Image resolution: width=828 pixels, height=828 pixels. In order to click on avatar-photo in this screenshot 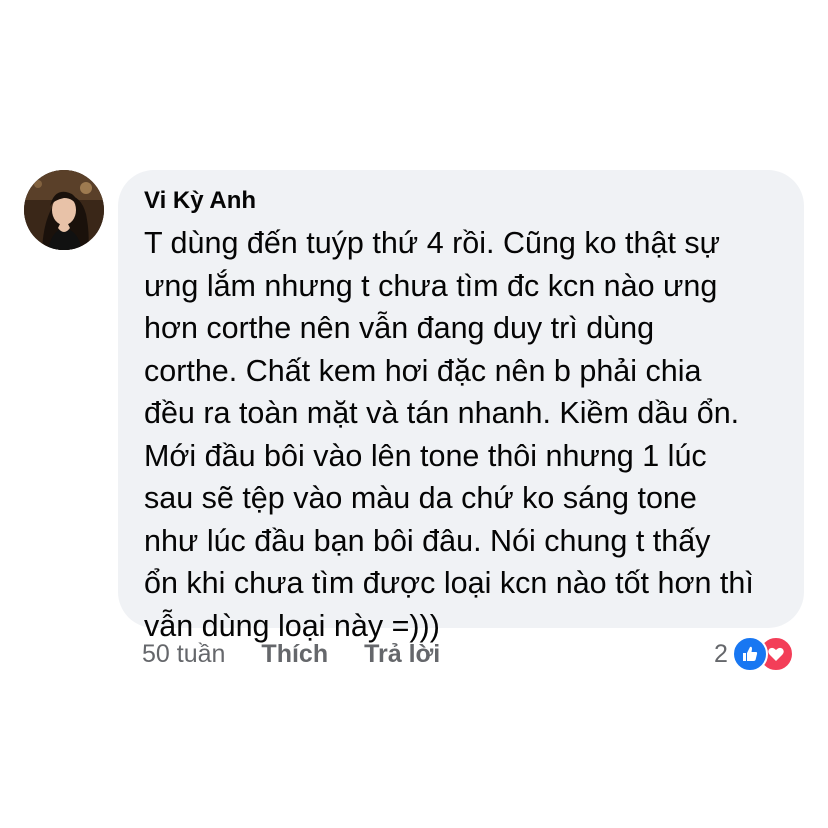, I will do `click(64, 210)`.